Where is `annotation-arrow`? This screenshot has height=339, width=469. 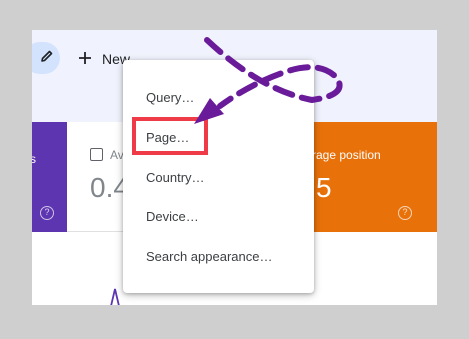
annotation-arrow is located at coordinates (268, 80).